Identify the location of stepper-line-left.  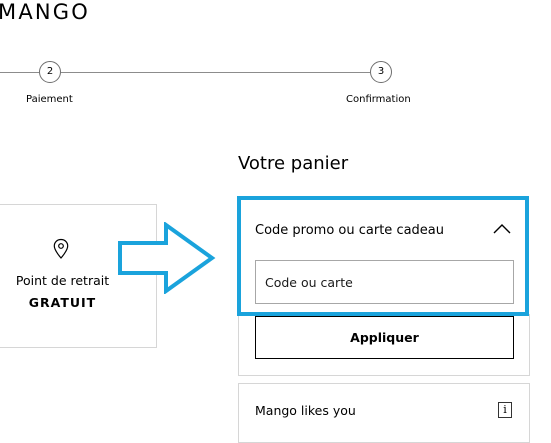
(19, 72).